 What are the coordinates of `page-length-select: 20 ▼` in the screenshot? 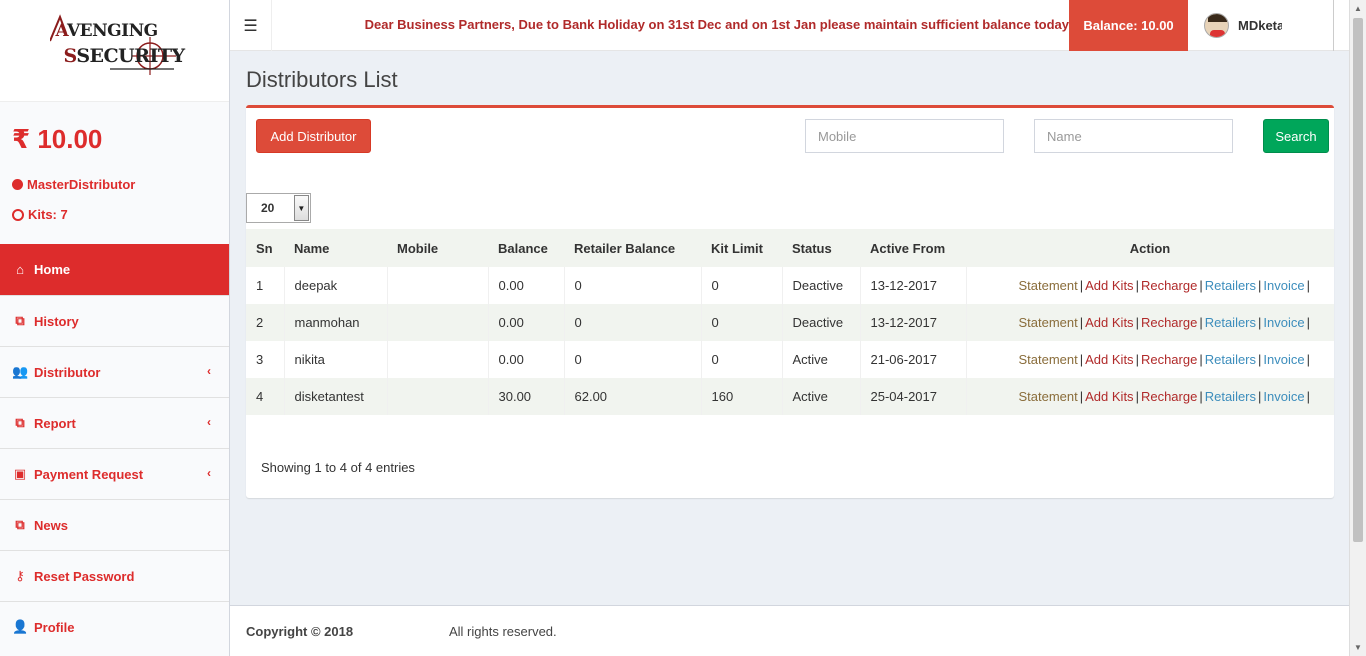 It's located at (278, 208).